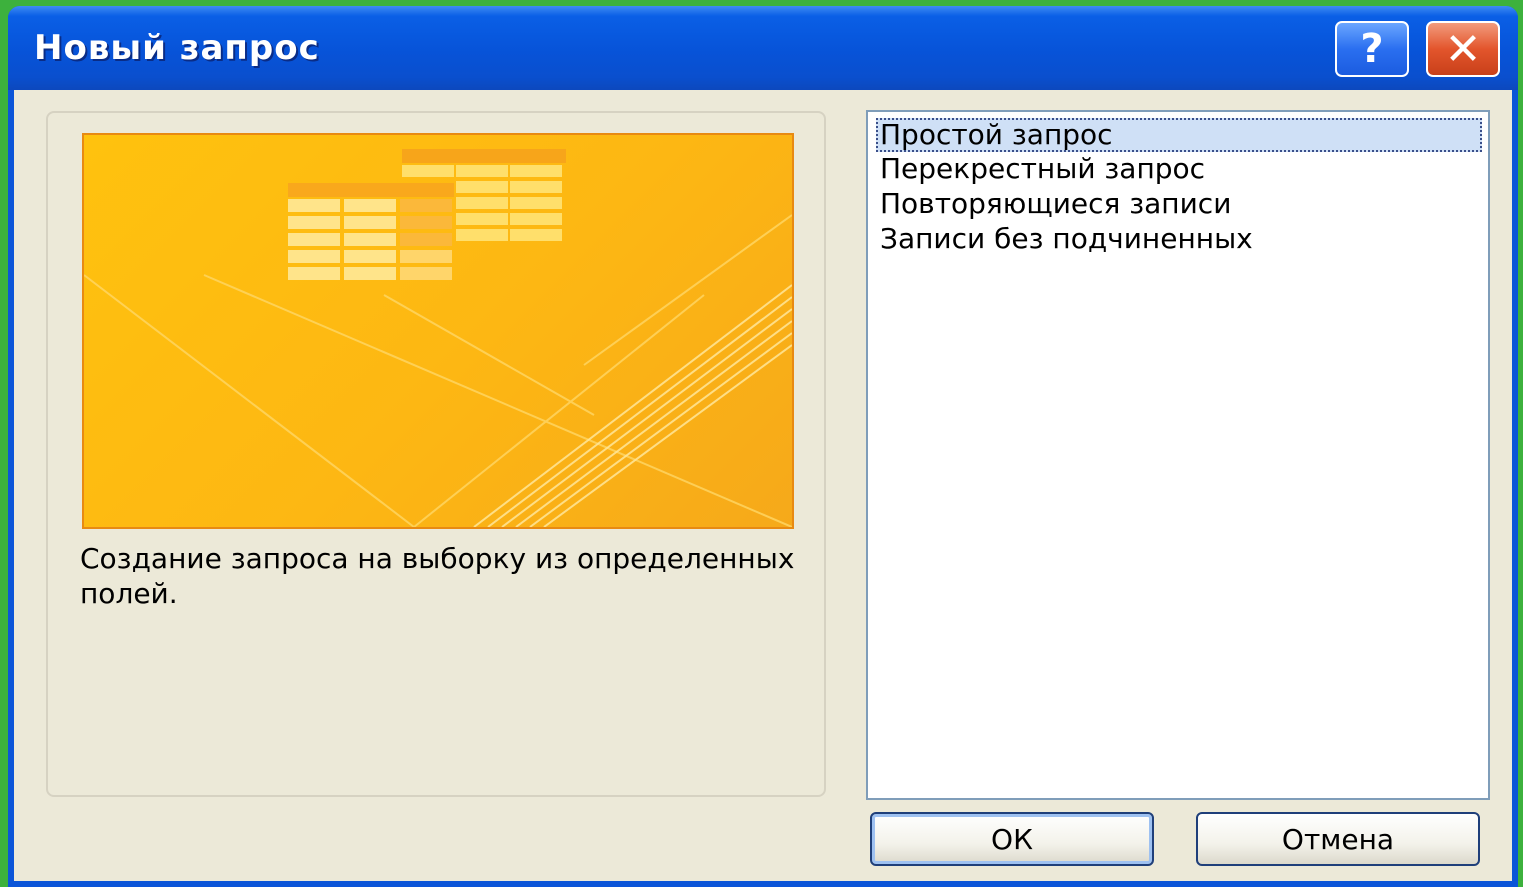 The height and width of the screenshot is (887, 1523). I want to click on title-bar: Новый запрос ? ✕, so click(763, 48).